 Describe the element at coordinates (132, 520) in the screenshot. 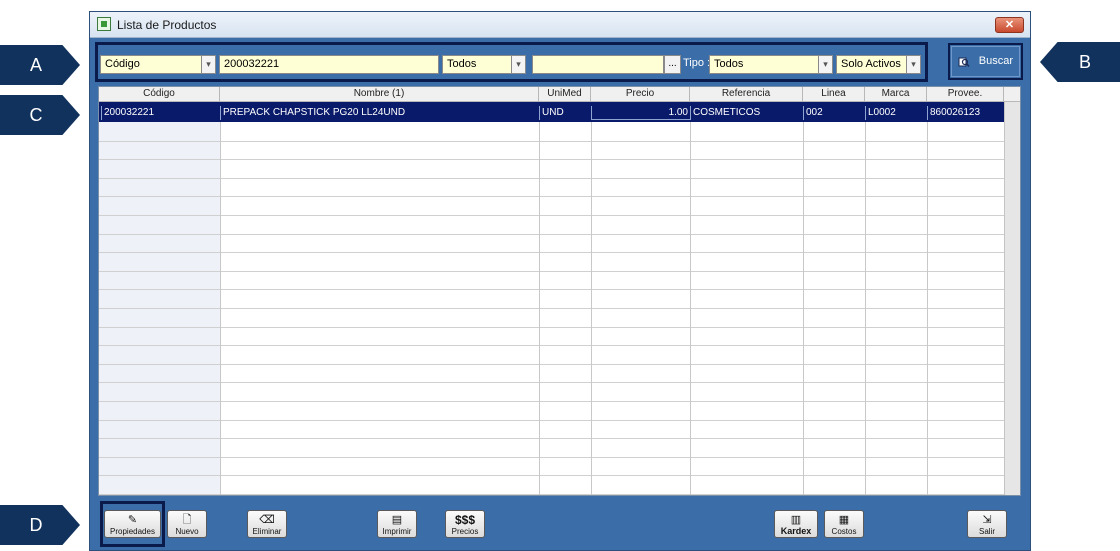

I see `edit-document-icon: ✎` at that location.